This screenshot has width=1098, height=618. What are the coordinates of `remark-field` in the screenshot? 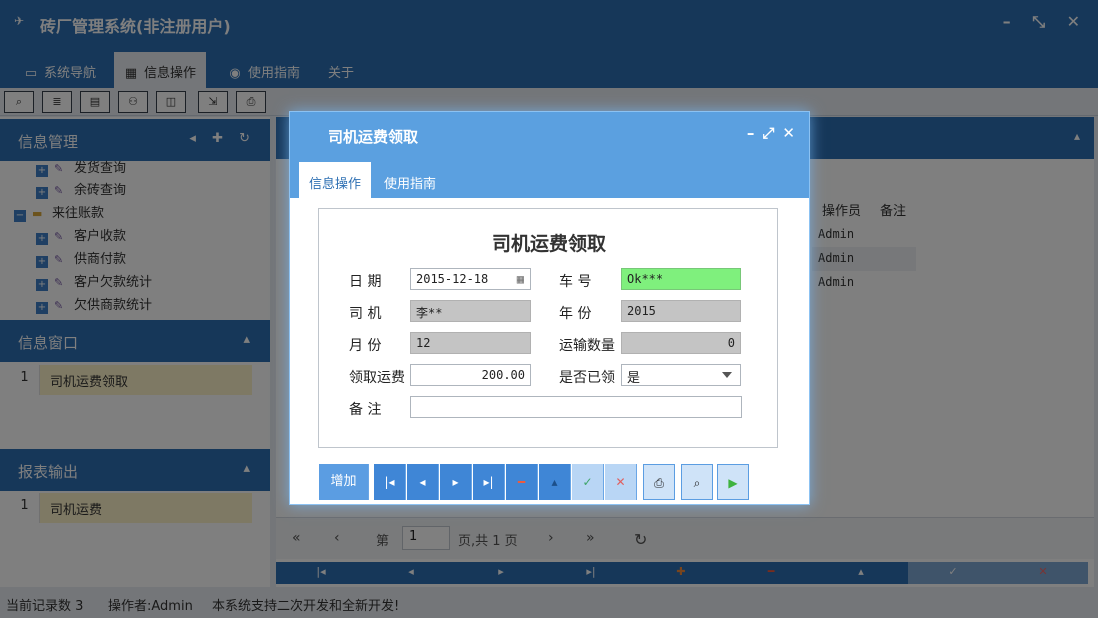 It's located at (576, 407).